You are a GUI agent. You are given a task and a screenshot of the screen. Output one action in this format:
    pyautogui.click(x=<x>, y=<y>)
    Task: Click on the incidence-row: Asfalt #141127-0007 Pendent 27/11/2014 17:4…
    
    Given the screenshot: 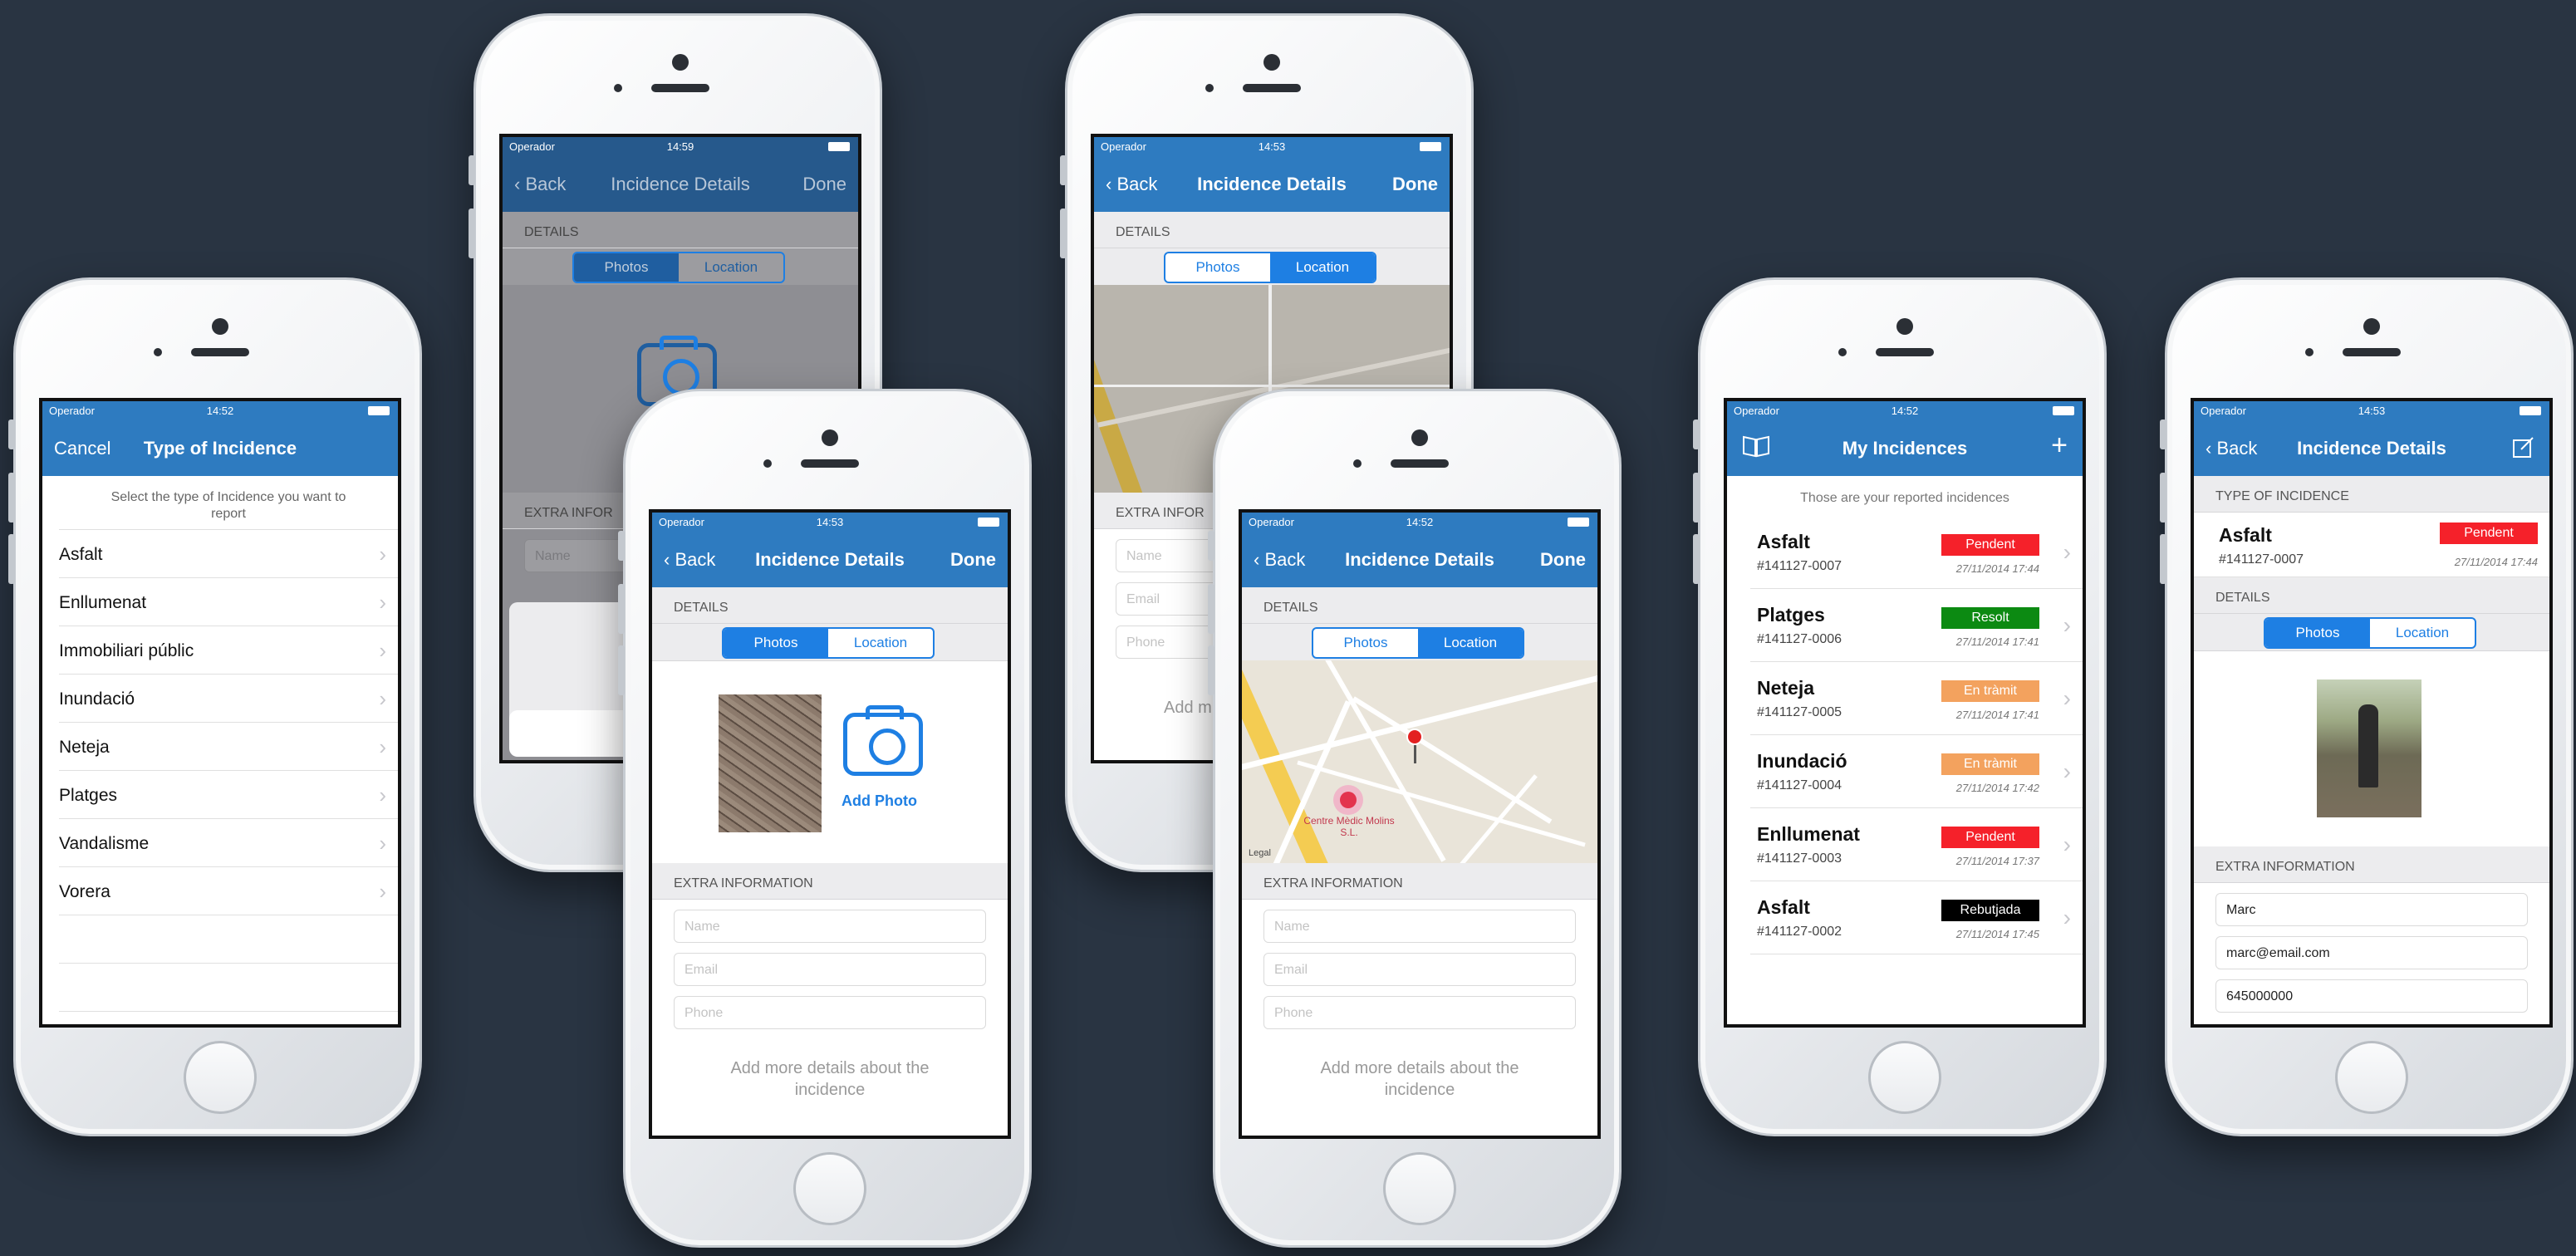 What is the action you would take?
    pyautogui.click(x=1916, y=552)
    